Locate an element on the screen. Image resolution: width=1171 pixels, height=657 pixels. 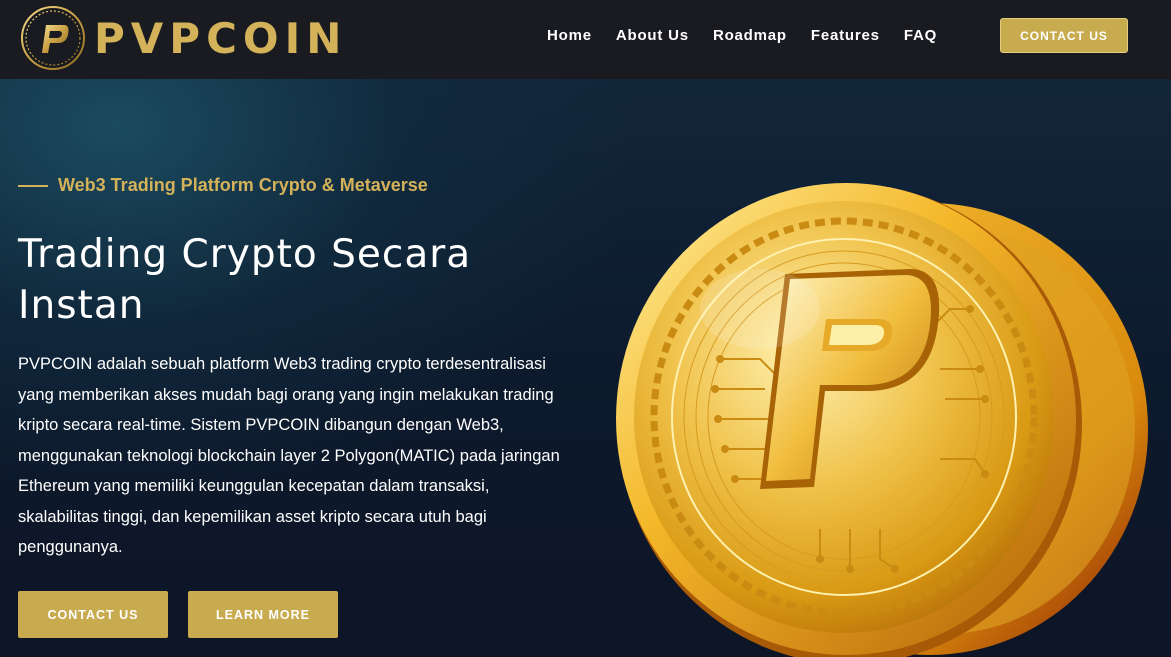
brand-logo-link: PVPCOIN is located at coordinates (183, 38).